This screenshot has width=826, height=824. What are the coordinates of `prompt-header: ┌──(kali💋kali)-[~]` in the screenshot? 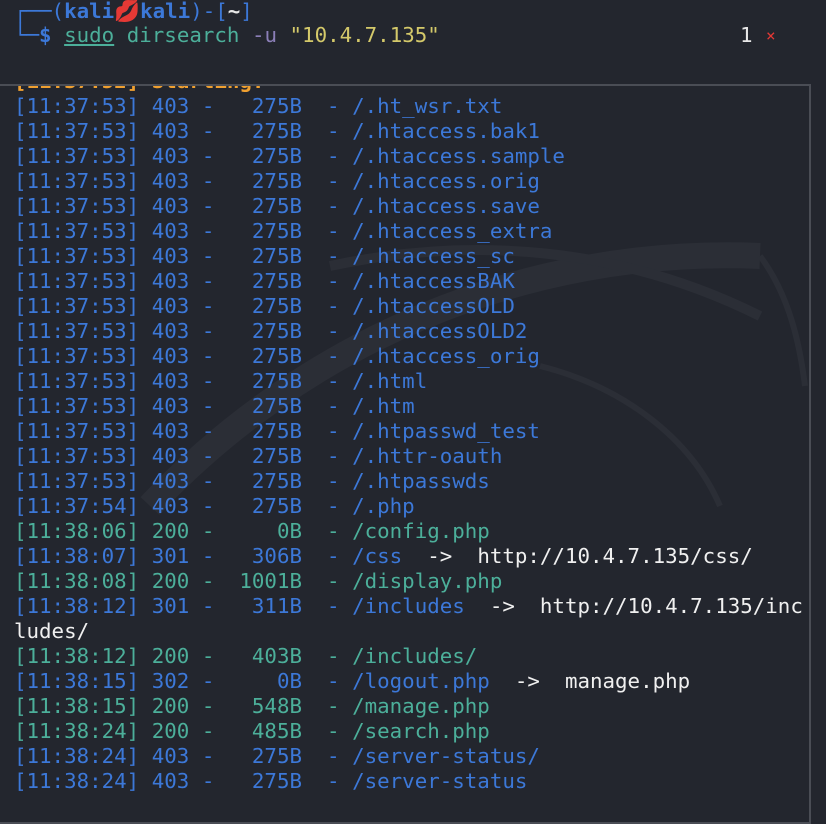 It's located at (133, 12).